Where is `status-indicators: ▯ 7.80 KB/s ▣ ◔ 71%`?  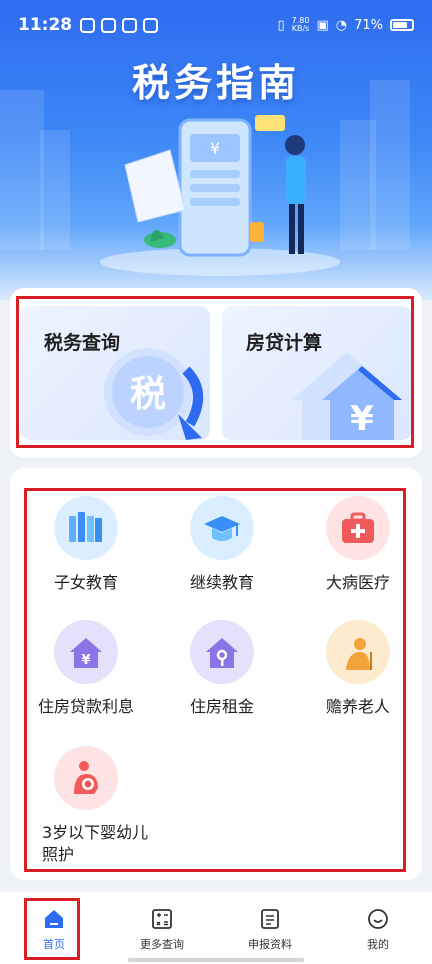 status-indicators: ▯ 7.80 KB/s ▣ ◔ 71% is located at coordinates (345, 25).